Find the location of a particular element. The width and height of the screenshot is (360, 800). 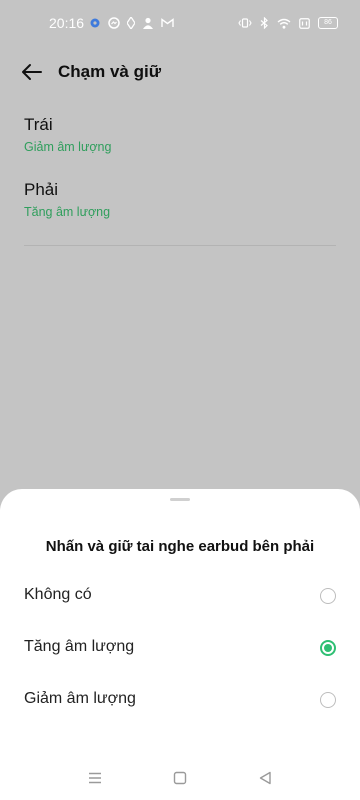

option-volume-down: Giảm âm lượng is located at coordinates (180, 700).